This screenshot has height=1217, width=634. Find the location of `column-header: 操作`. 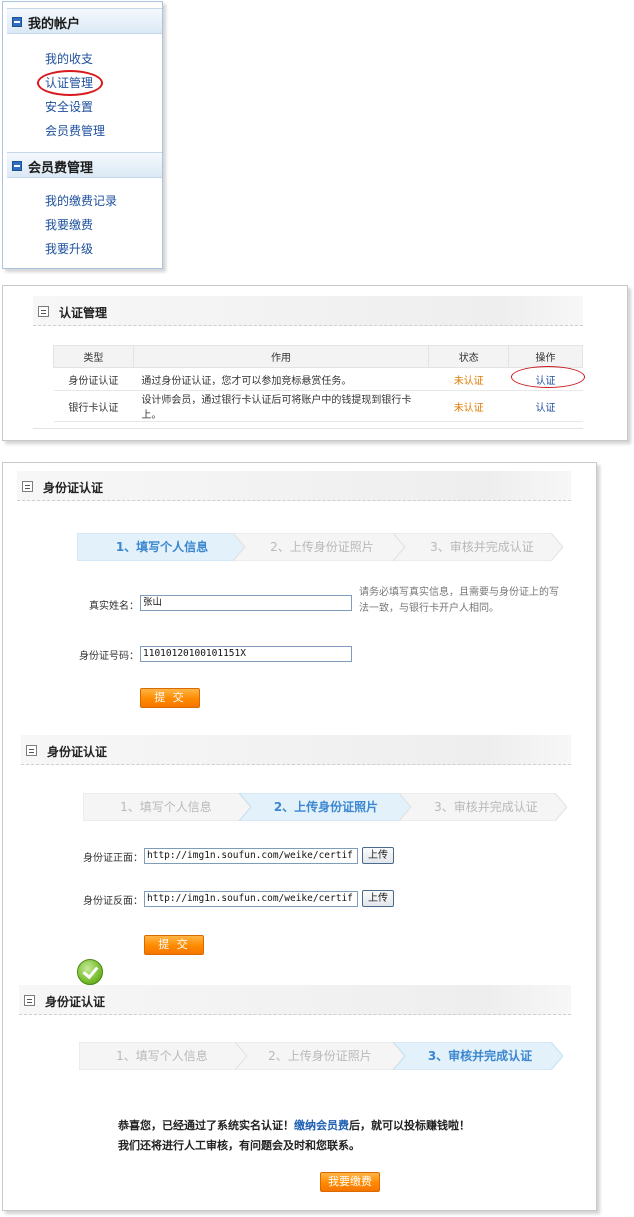

column-header: 操作 is located at coordinates (545, 356).